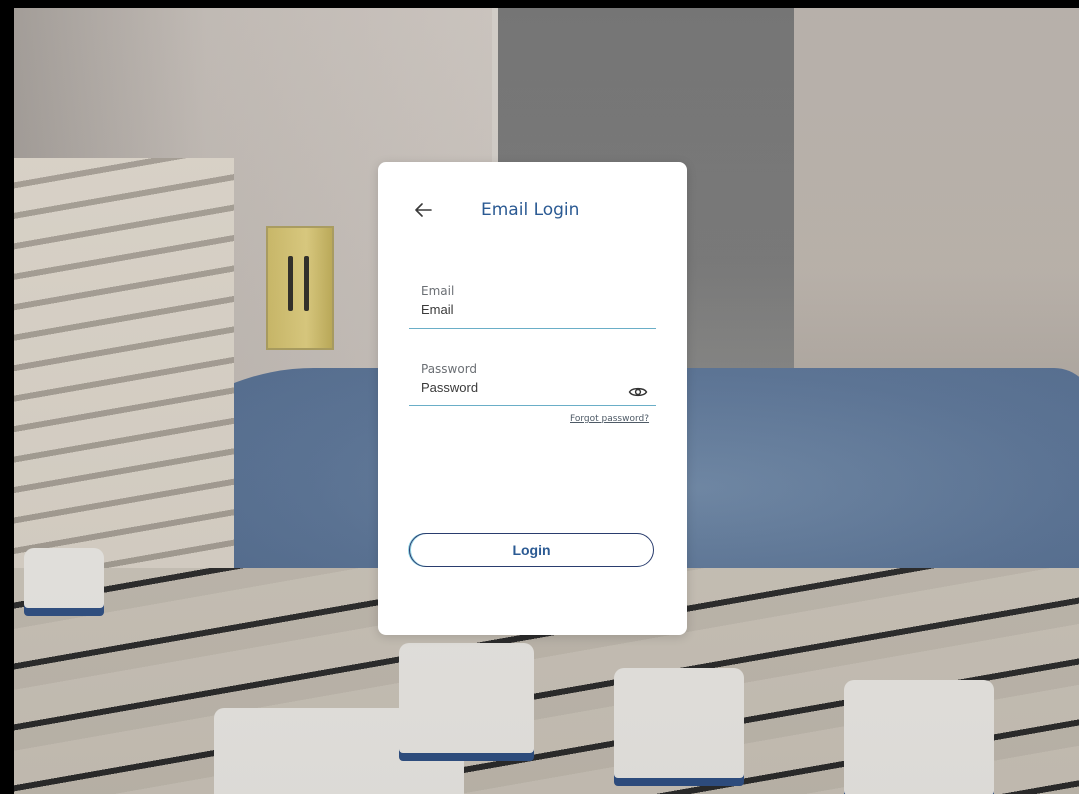  I want to click on password-field: Password, so click(532, 383).